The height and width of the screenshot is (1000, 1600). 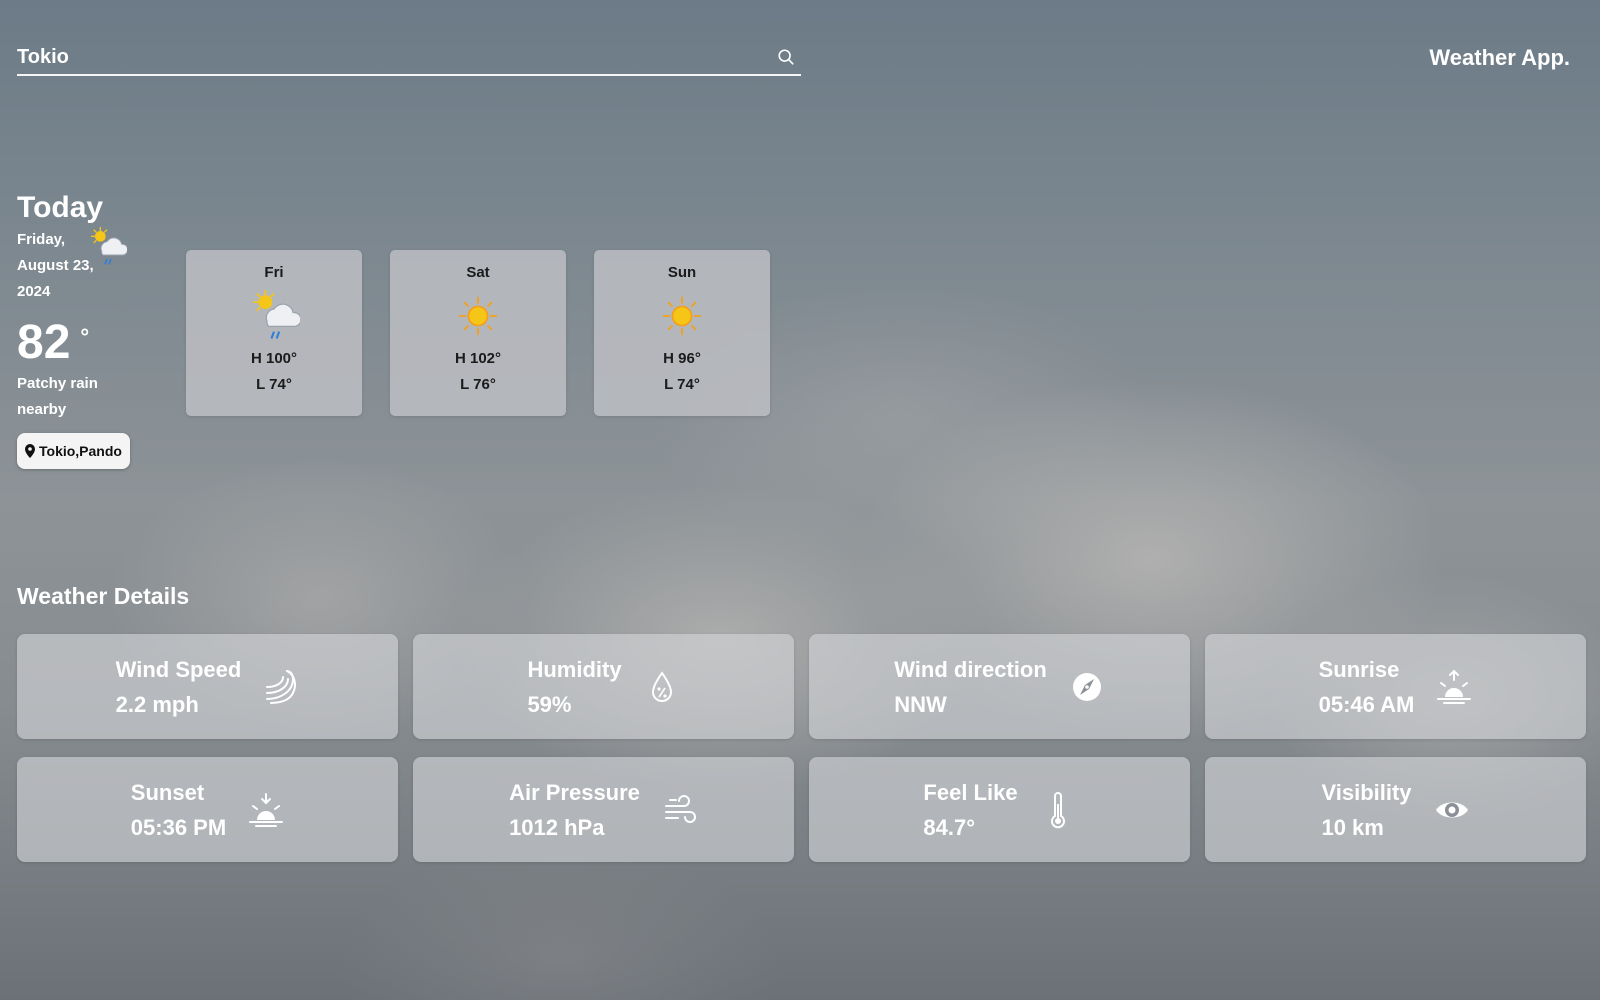 I want to click on search-input, so click(x=397, y=57).